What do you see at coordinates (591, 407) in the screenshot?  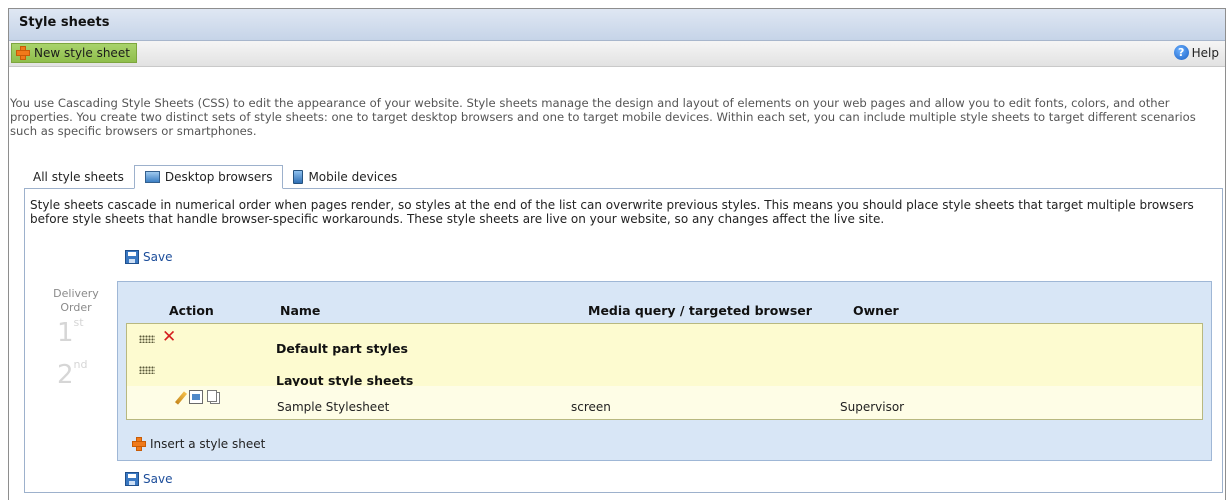 I see `stylesheet-media: screen` at bounding box center [591, 407].